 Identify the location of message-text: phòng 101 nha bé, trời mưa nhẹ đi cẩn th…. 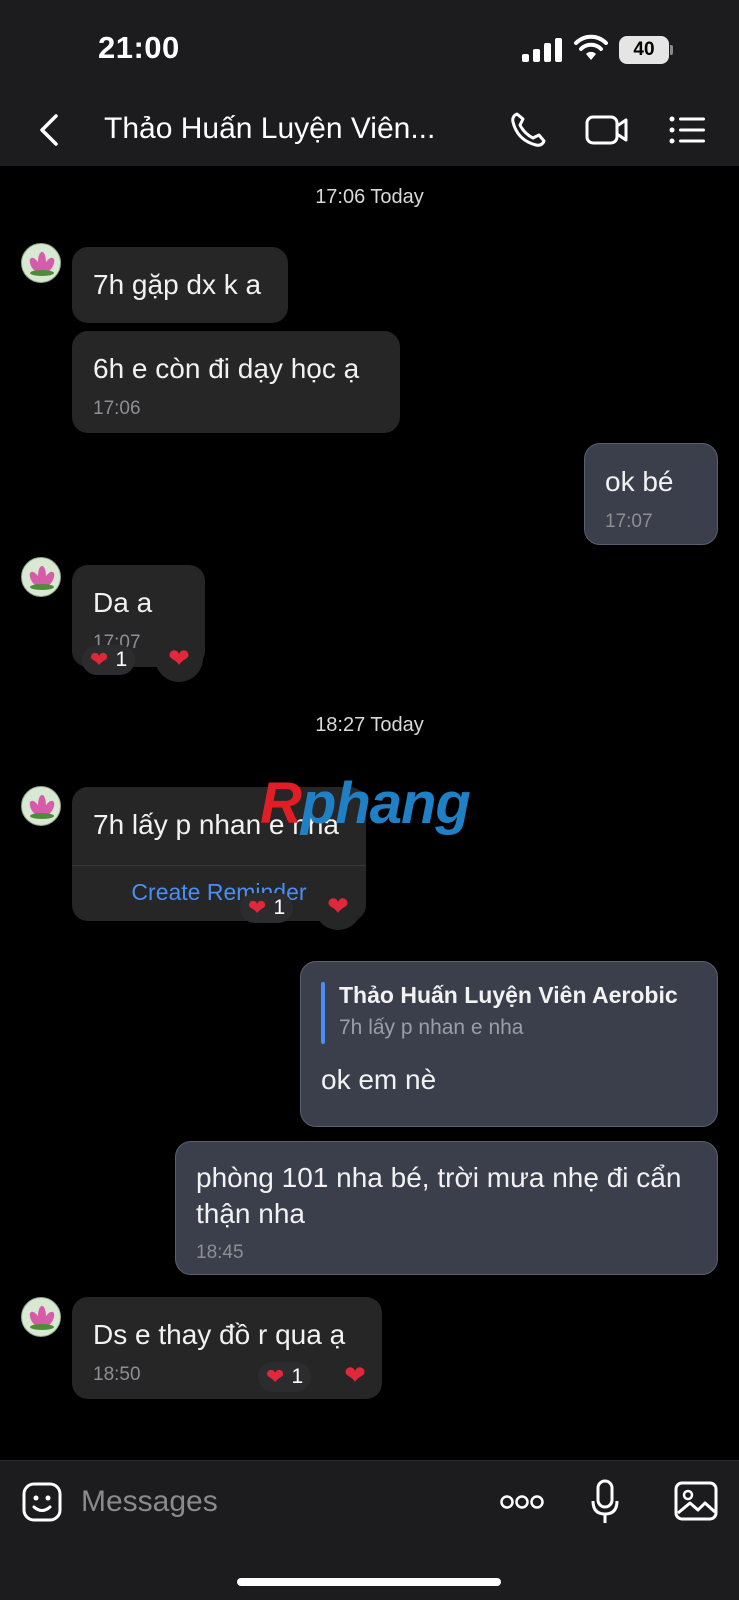
(439, 1195).